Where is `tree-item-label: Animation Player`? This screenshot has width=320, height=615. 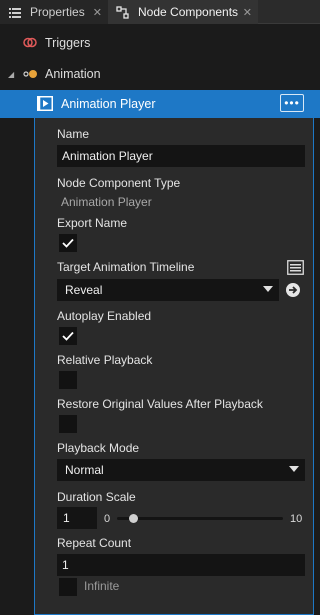
tree-item-label: Animation Player is located at coordinates (108, 104).